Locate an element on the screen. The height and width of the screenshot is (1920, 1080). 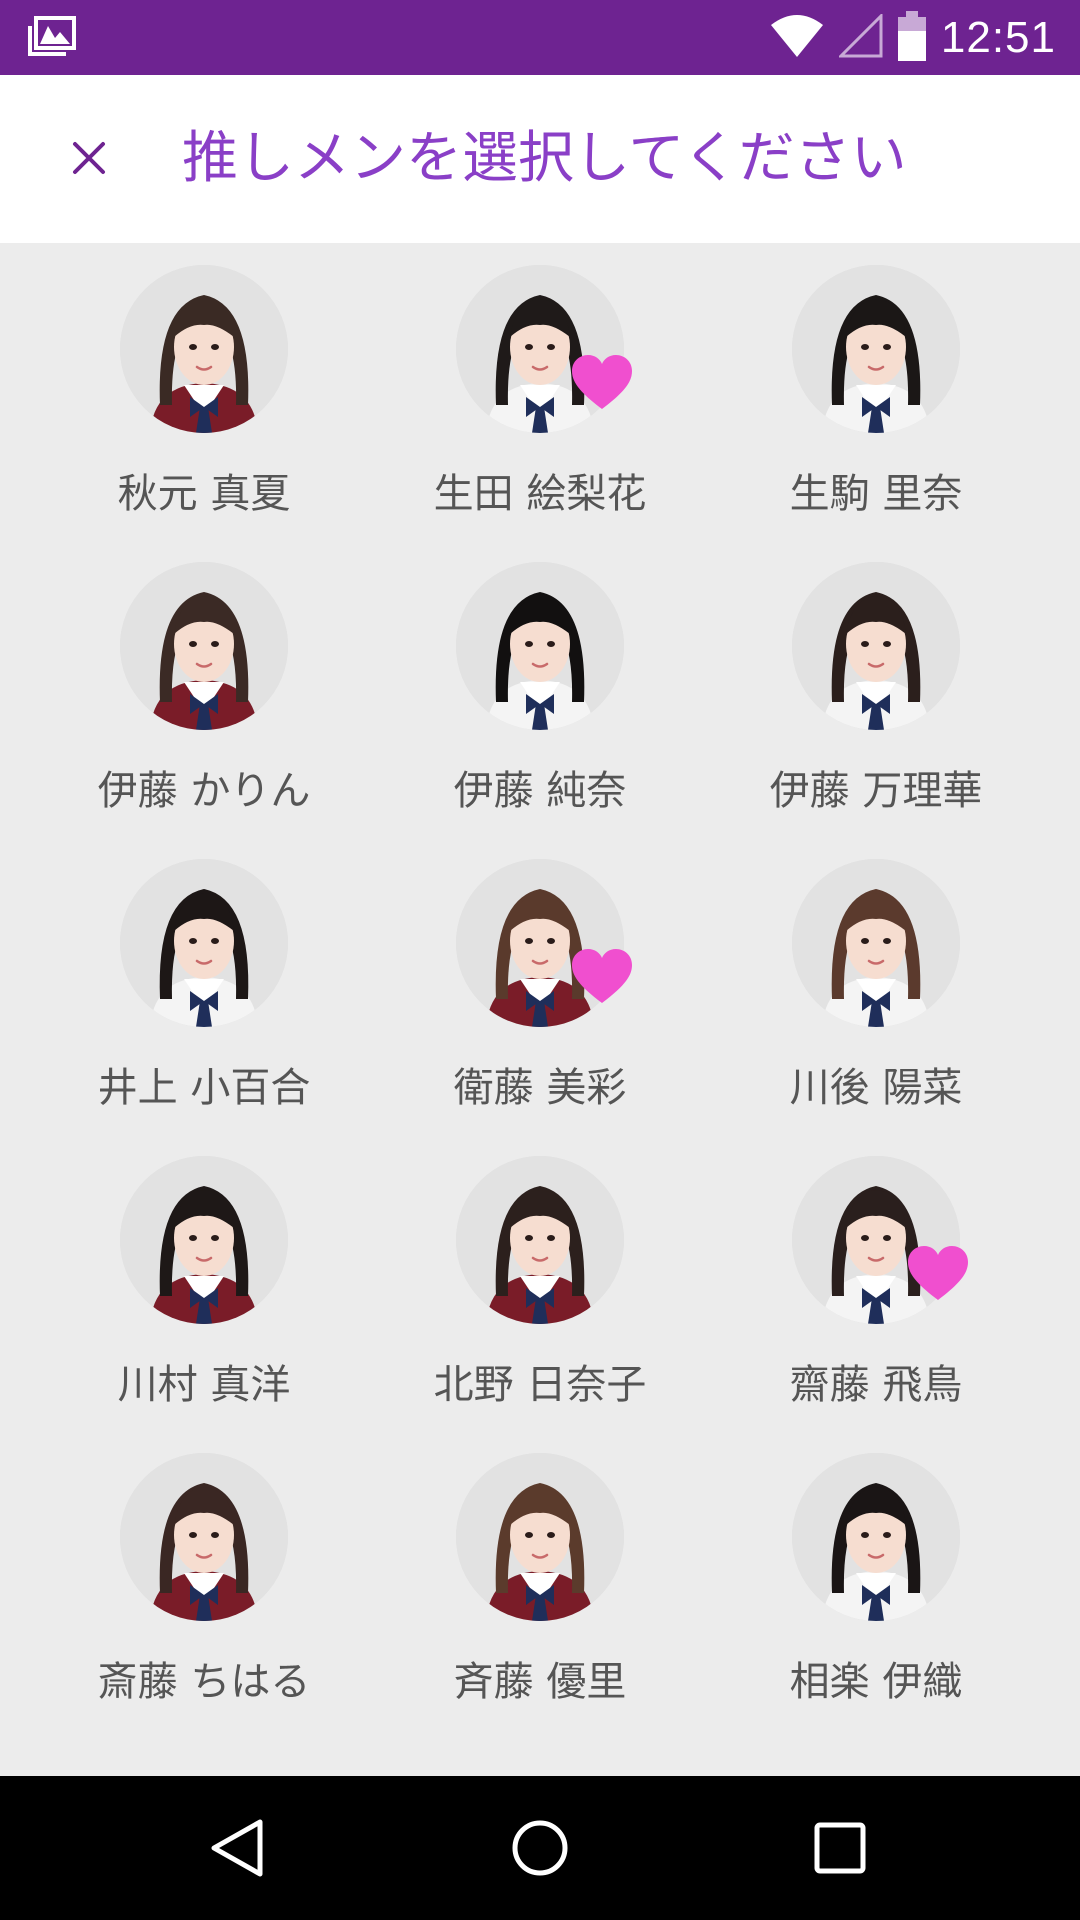
member-name: 川村 真洋 is located at coordinates (204, 1385).